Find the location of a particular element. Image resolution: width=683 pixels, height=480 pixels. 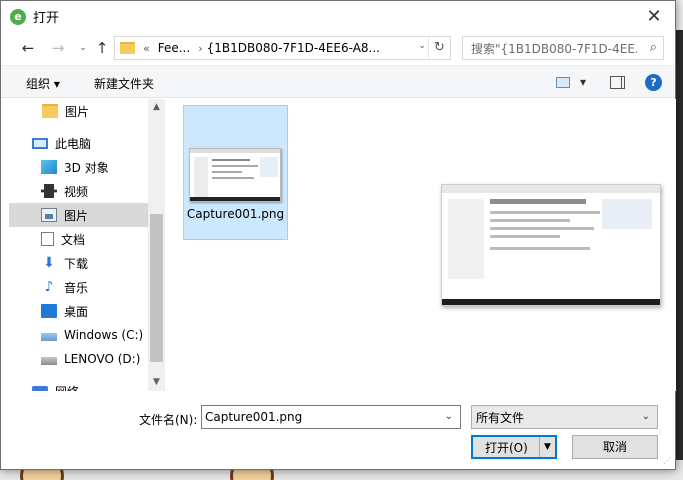

sidebar-item-label: 3D 对象 is located at coordinates (86, 167).